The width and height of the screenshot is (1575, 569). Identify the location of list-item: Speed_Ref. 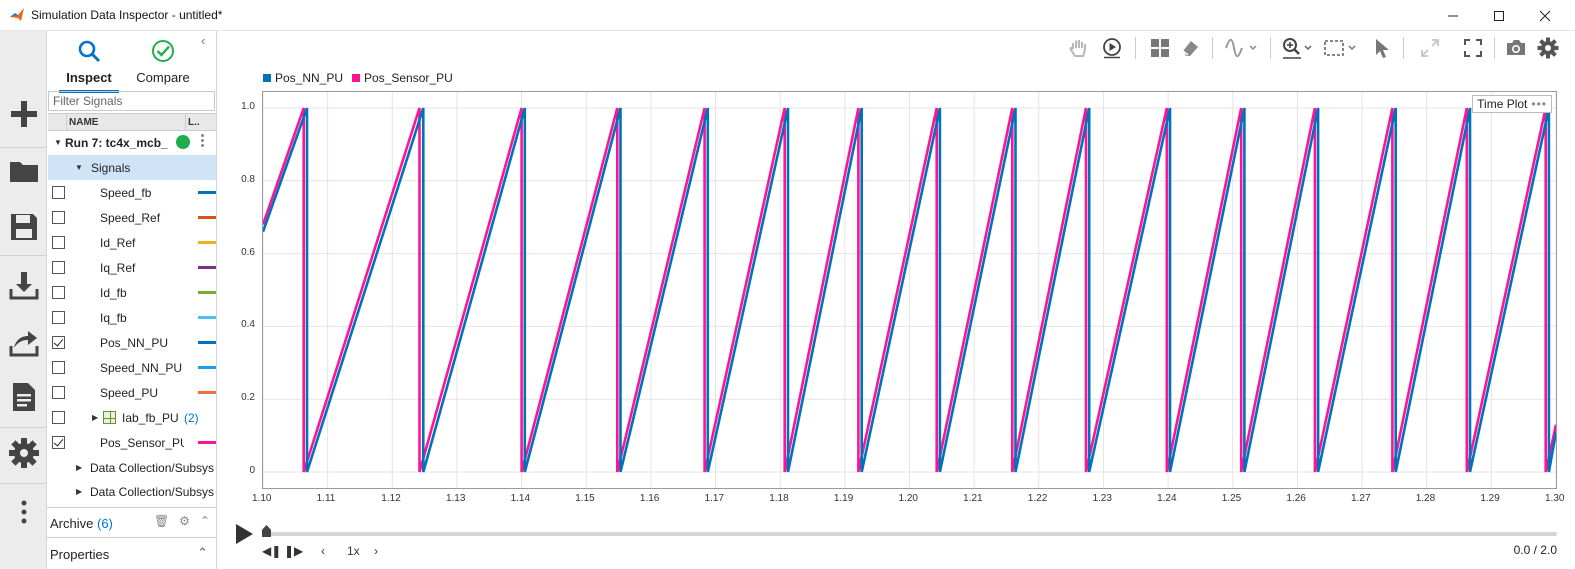
(132, 217).